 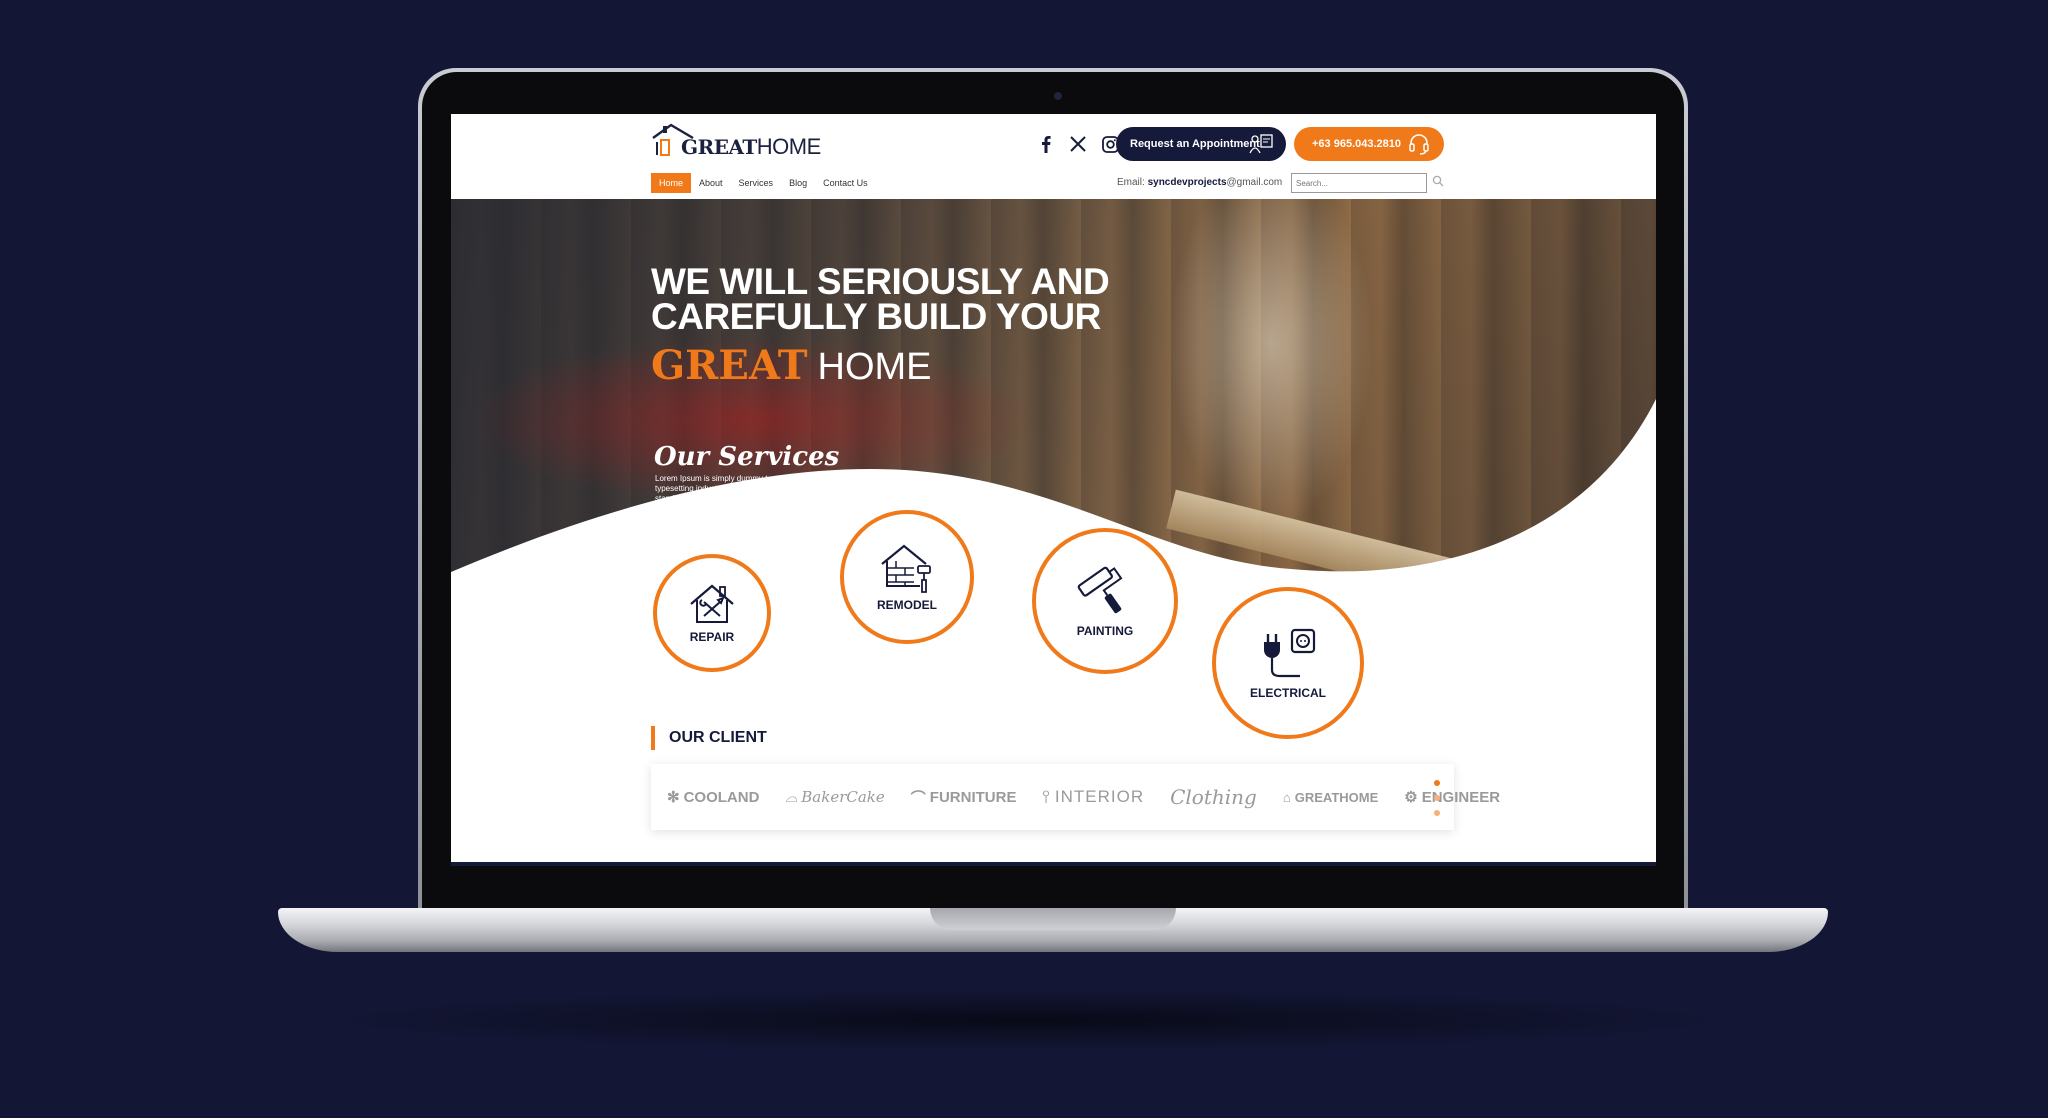 What do you see at coordinates (874, 367) in the screenshot?
I see `hero-brand-home: HOME` at bounding box center [874, 367].